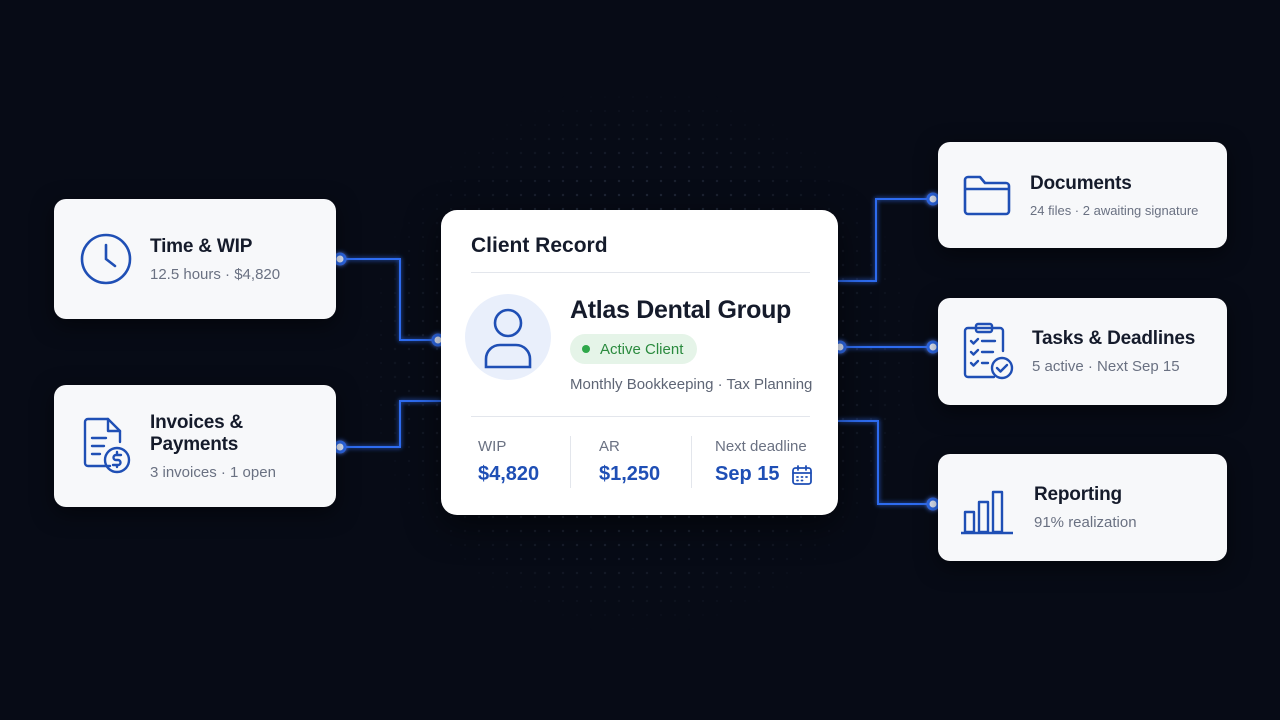 Image resolution: width=1280 pixels, height=720 pixels. What do you see at coordinates (215, 274) in the screenshot?
I see `time-wip-subtitle: 12.5 hours · $4,820` at bounding box center [215, 274].